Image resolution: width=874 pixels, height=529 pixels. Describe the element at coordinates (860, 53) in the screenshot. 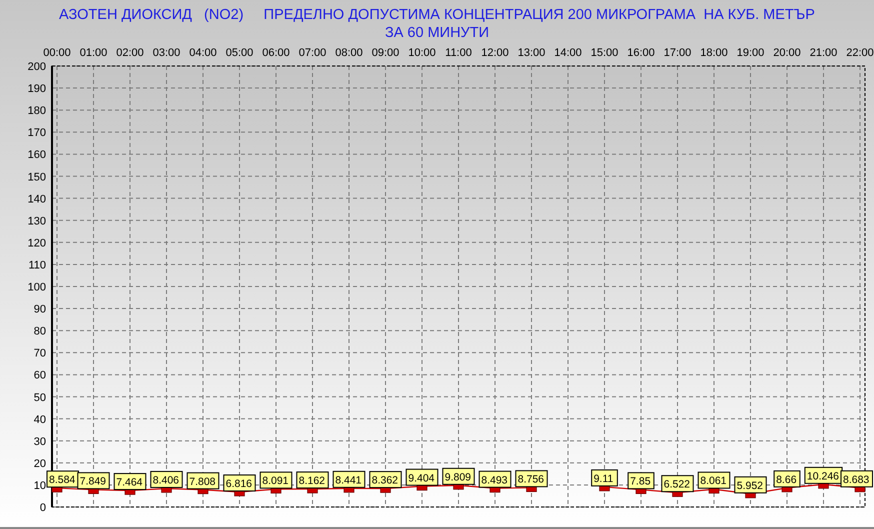

I see `axis-tick-label: 22:00` at that location.